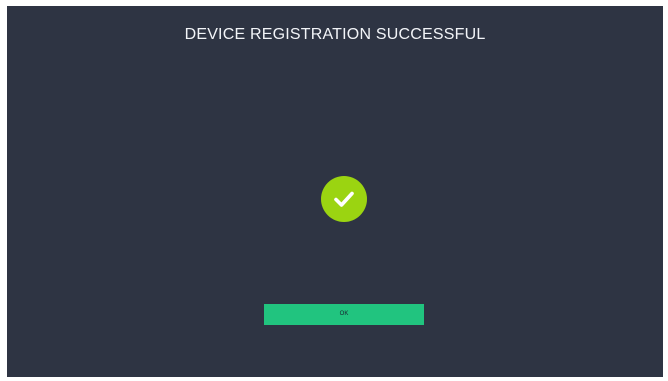  What do you see at coordinates (344, 314) in the screenshot?
I see `ok-button: OK` at bounding box center [344, 314].